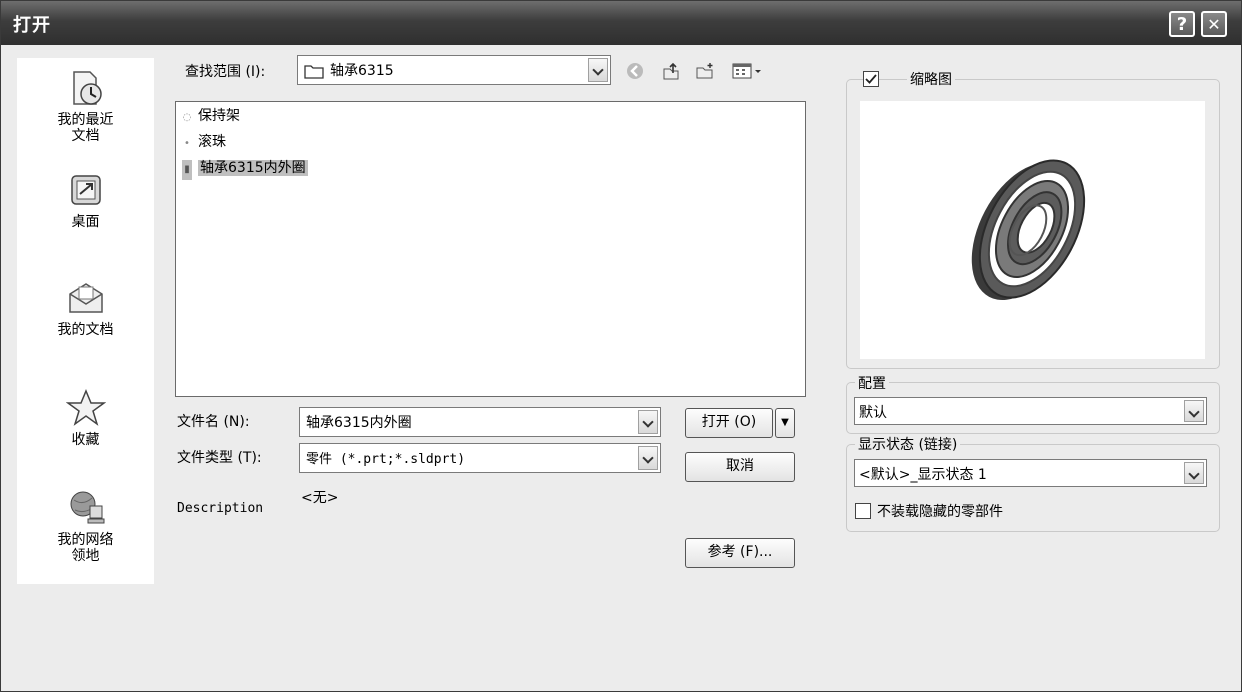  Describe the element at coordinates (729, 423) in the screenshot. I see `open-button: 打开 (O)` at that location.